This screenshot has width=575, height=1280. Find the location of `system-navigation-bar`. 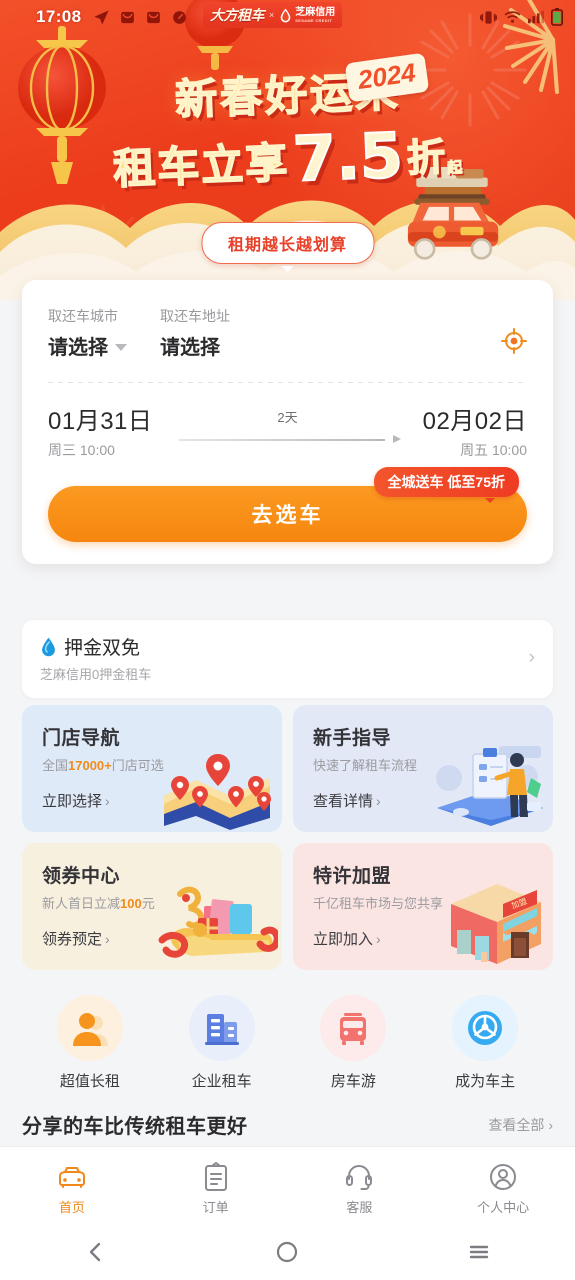

system-navigation-bar is located at coordinates (287, 1254).